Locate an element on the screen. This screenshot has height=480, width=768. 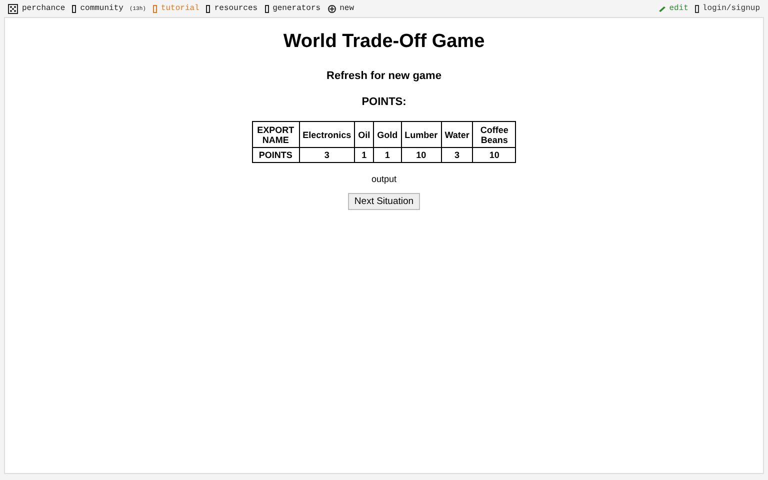
dice-icon is located at coordinates (13, 9).